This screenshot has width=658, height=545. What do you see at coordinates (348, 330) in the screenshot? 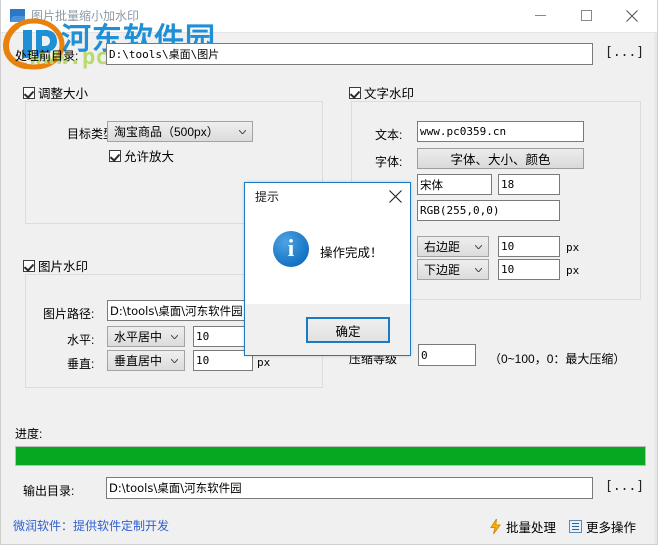
I see `dialog-ok-button: 确定` at bounding box center [348, 330].